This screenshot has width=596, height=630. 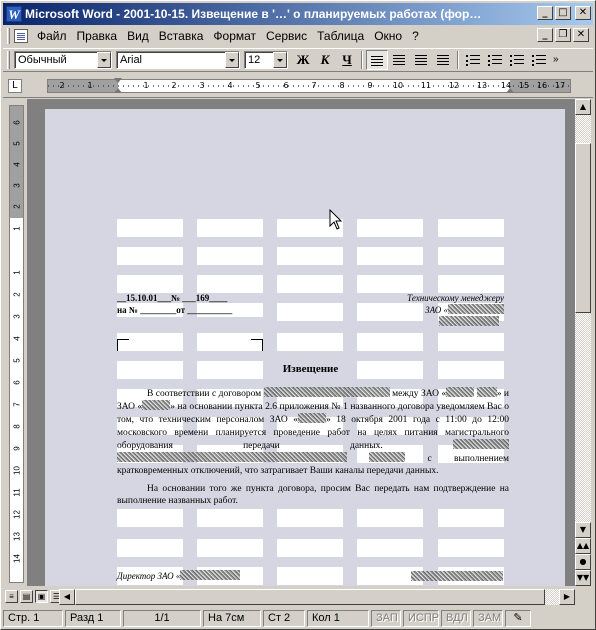 What do you see at coordinates (284, 618) in the screenshot?
I see `status-line: Ст 2` at bounding box center [284, 618].